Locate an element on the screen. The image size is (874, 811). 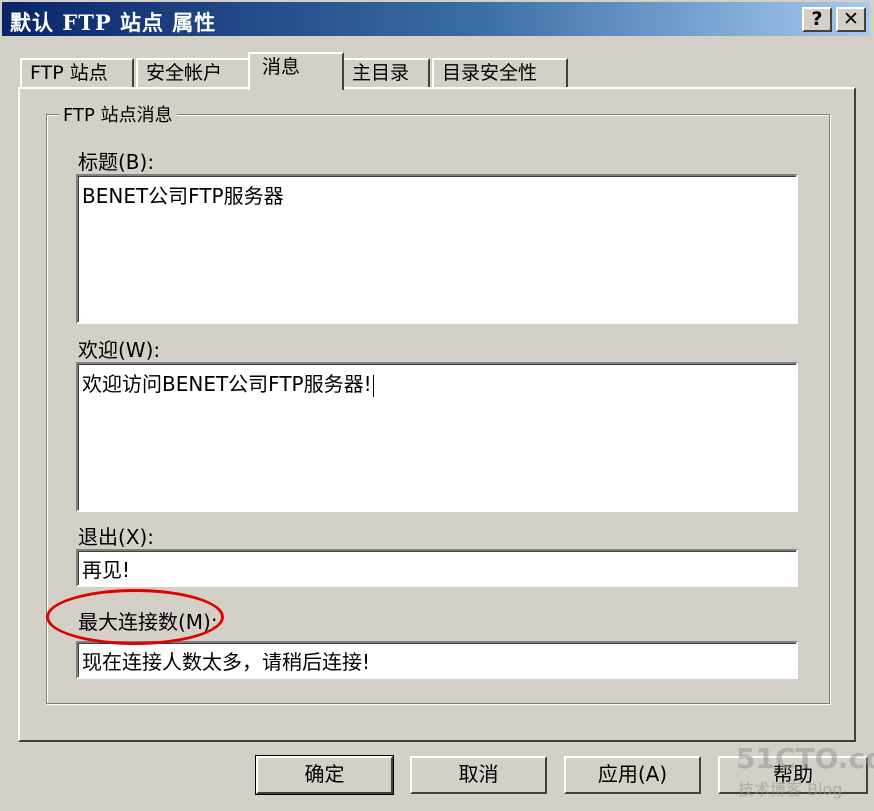
max-connections-input: 现在连接人数太多，请稍后连接! is located at coordinates (437, 660).